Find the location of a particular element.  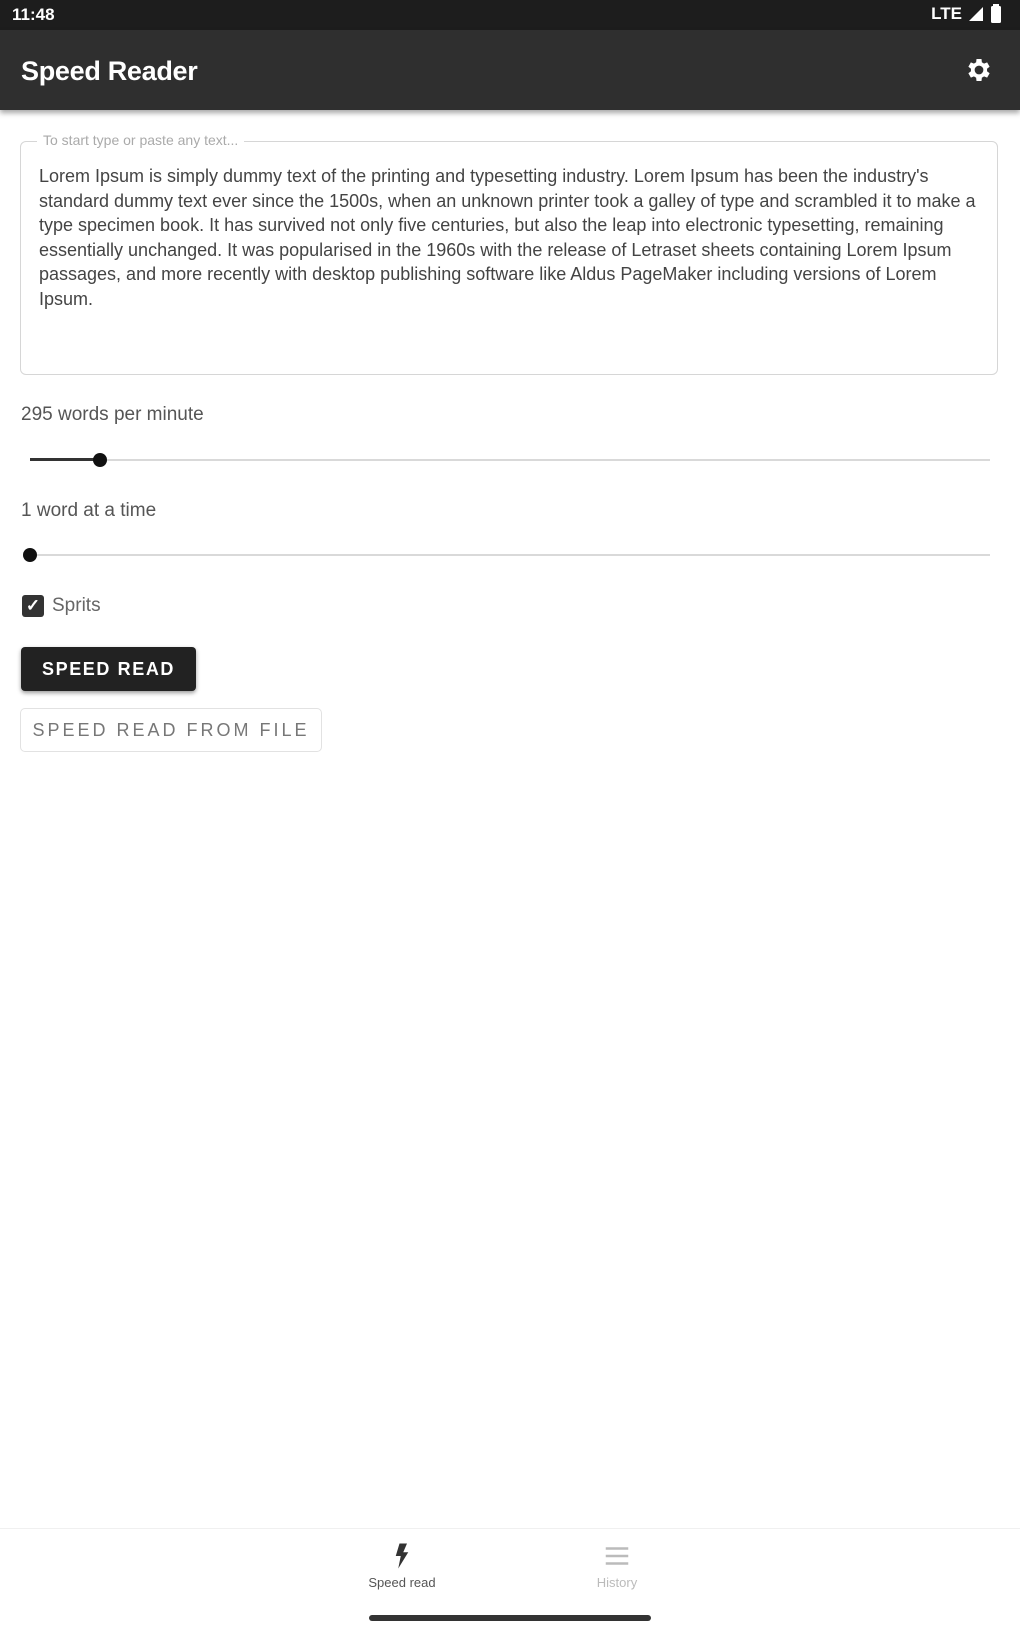

chunk-slider is located at coordinates (506, 555).